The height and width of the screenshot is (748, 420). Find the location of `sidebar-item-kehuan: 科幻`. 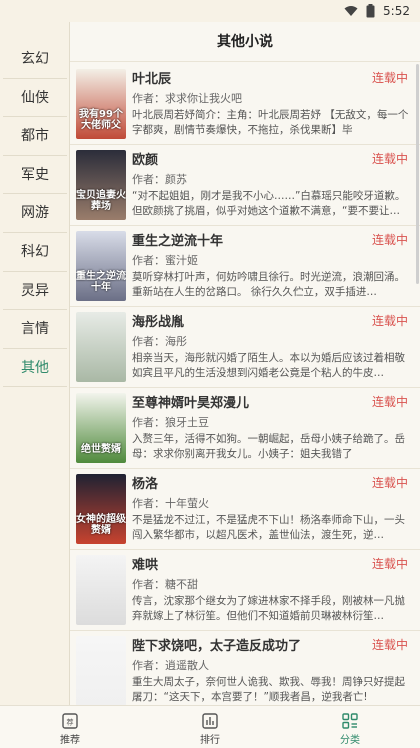

sidebar-item-kehuan: 科幻 is located at coordinates (35, 252).